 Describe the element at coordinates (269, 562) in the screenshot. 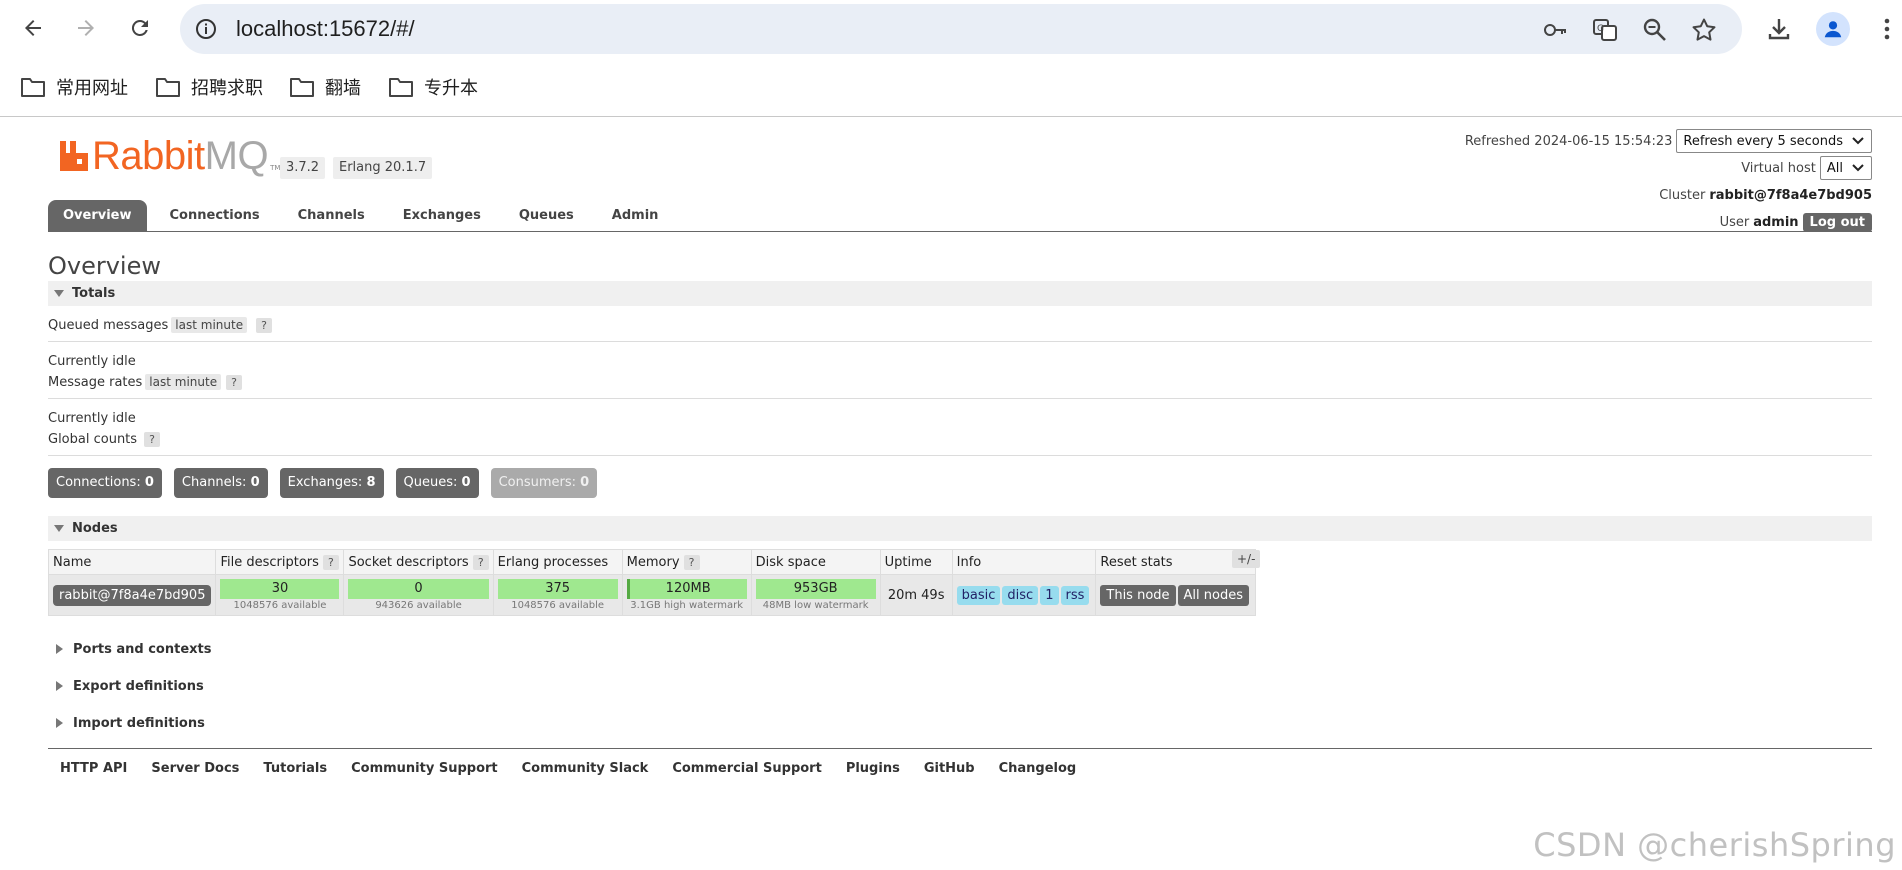

I see `col-label: File descriptors` at that location.